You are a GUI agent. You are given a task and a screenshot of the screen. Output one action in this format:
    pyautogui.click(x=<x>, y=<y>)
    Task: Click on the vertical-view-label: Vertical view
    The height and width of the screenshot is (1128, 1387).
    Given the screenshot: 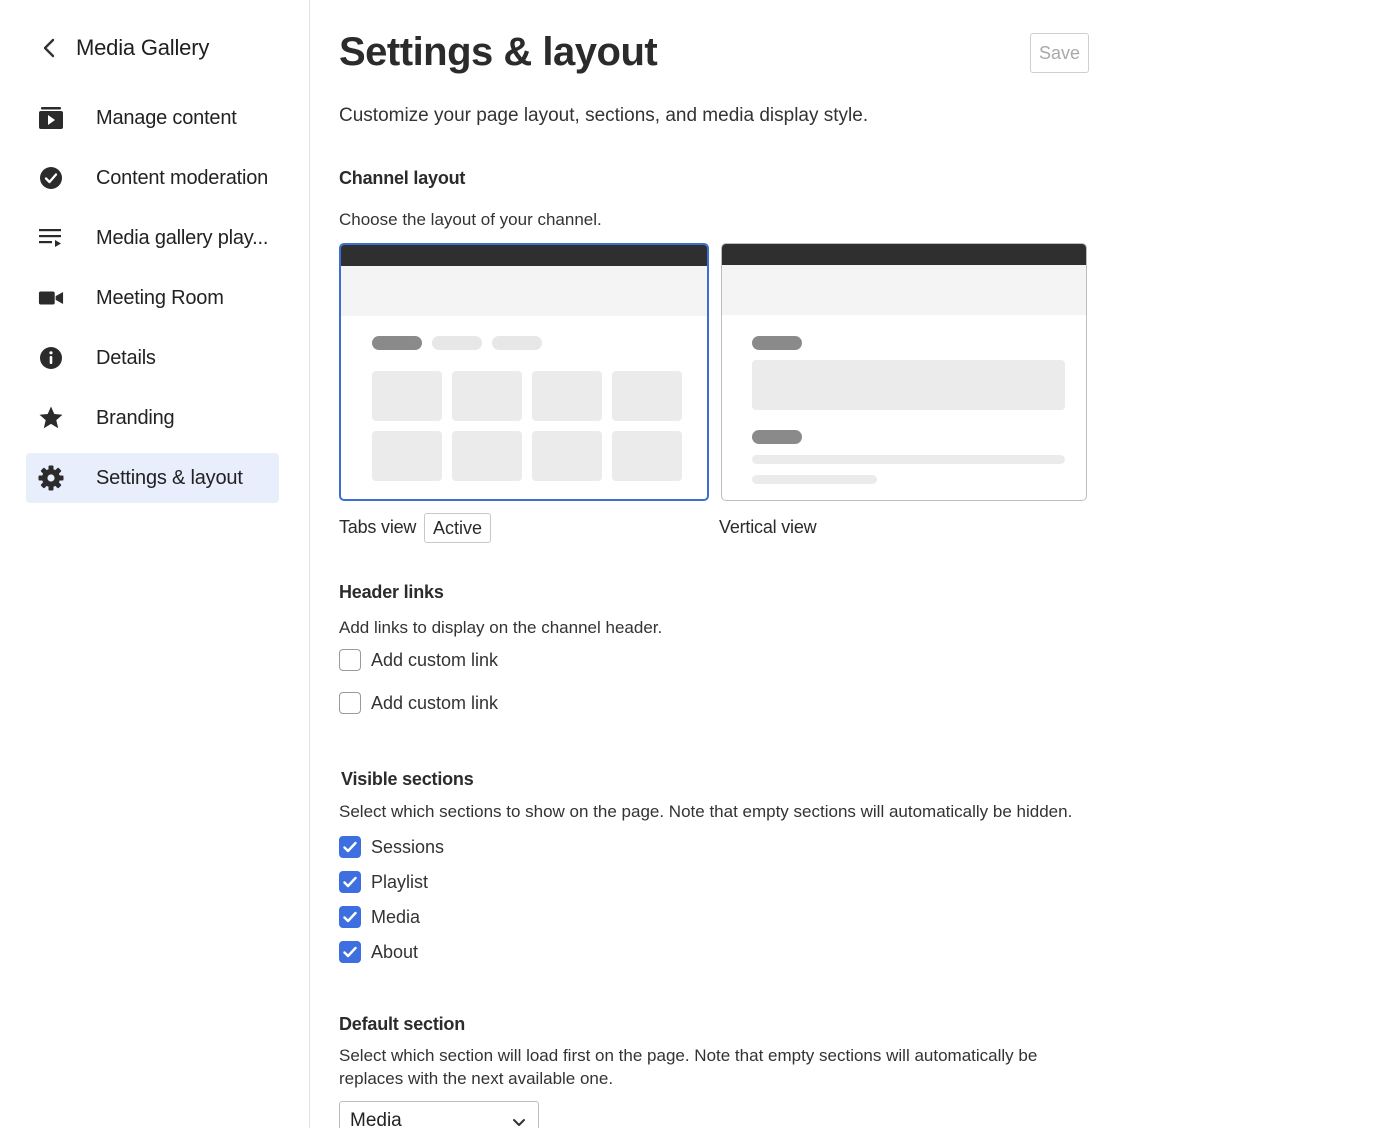 What is the action you would take?
    pyautogui.click(x=768, y=527)
    